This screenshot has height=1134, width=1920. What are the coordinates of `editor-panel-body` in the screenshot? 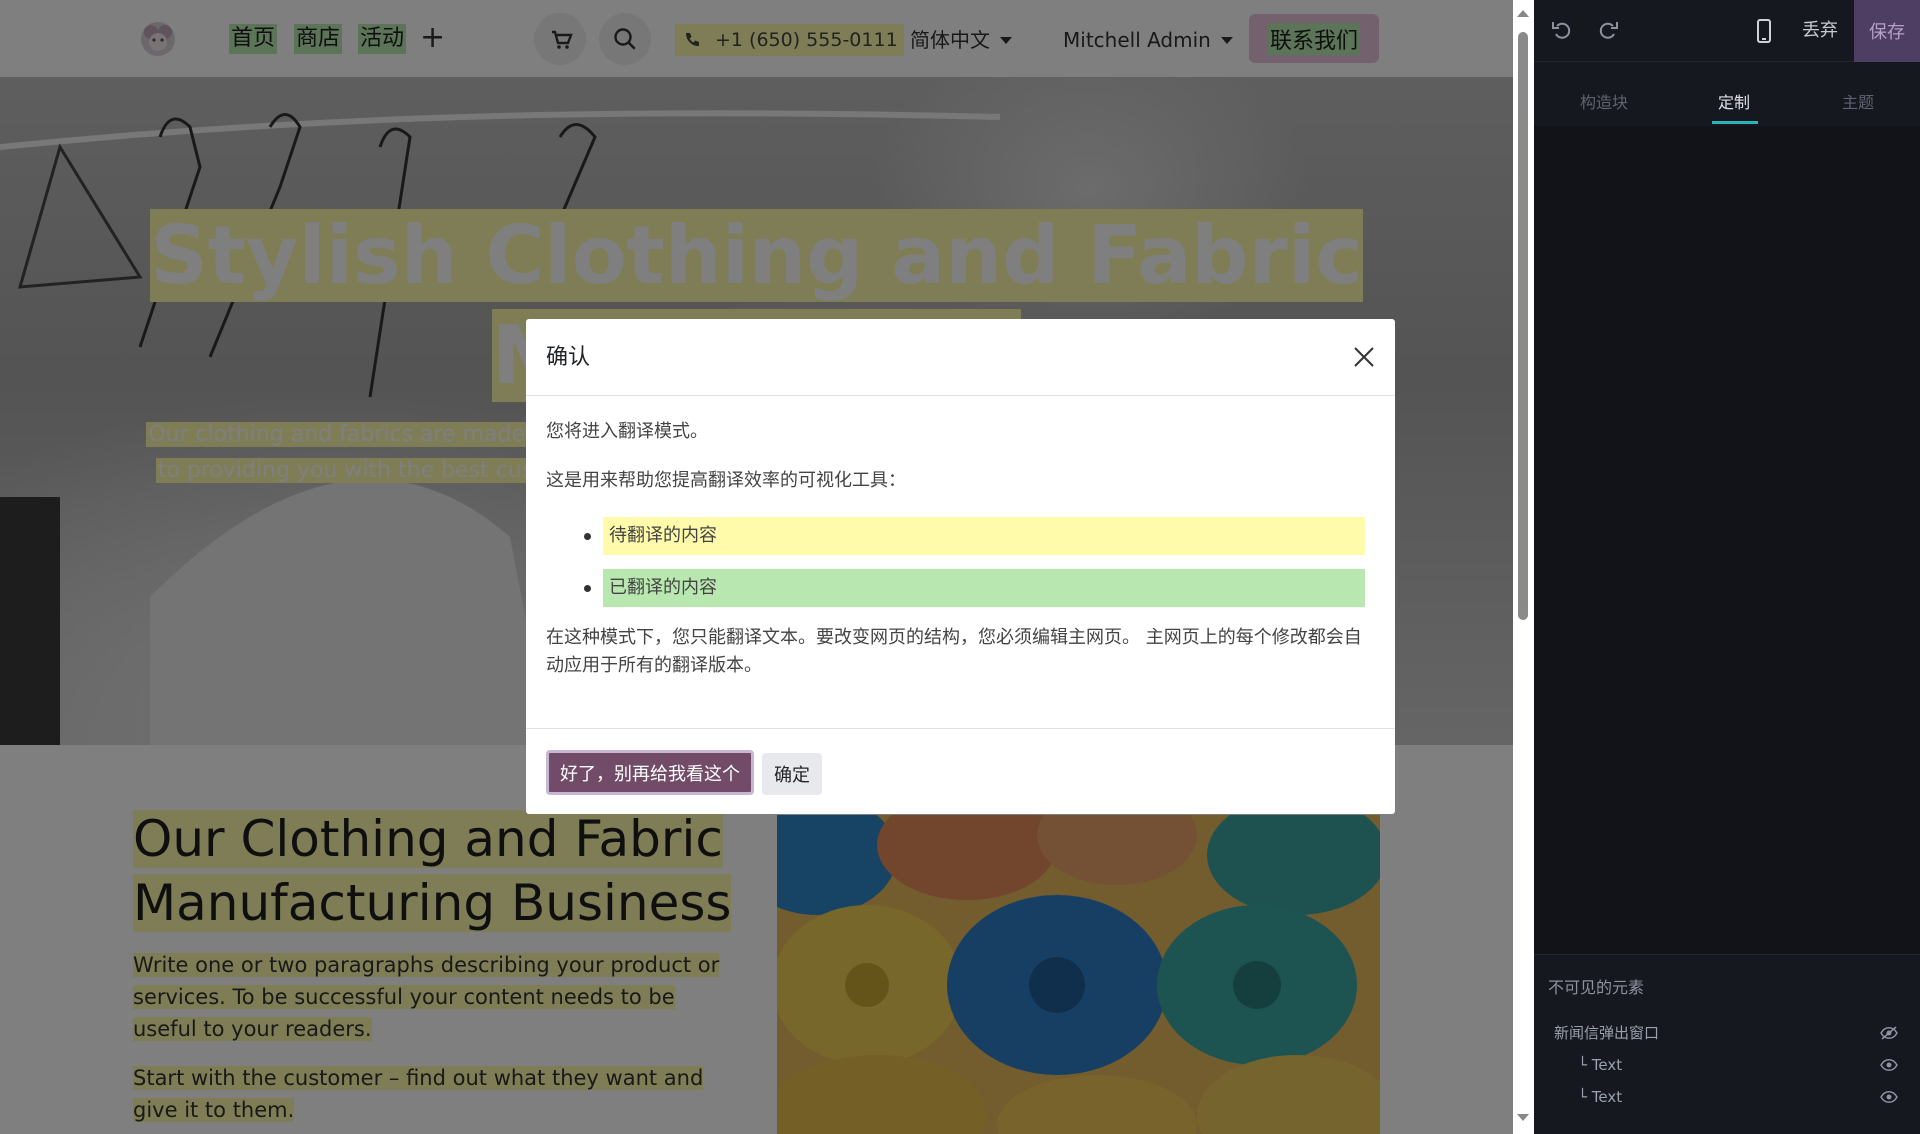 It's located at (1727, 540).